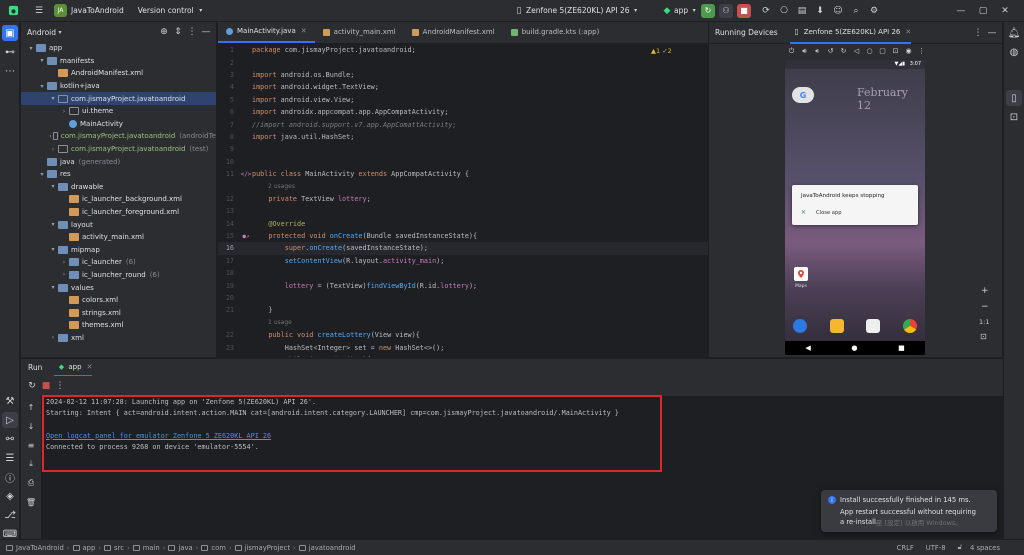 Image resolution: width=1024 pixels, height=555 pixels. I want to click on rerun-icon: ↻, so click(32, 386).